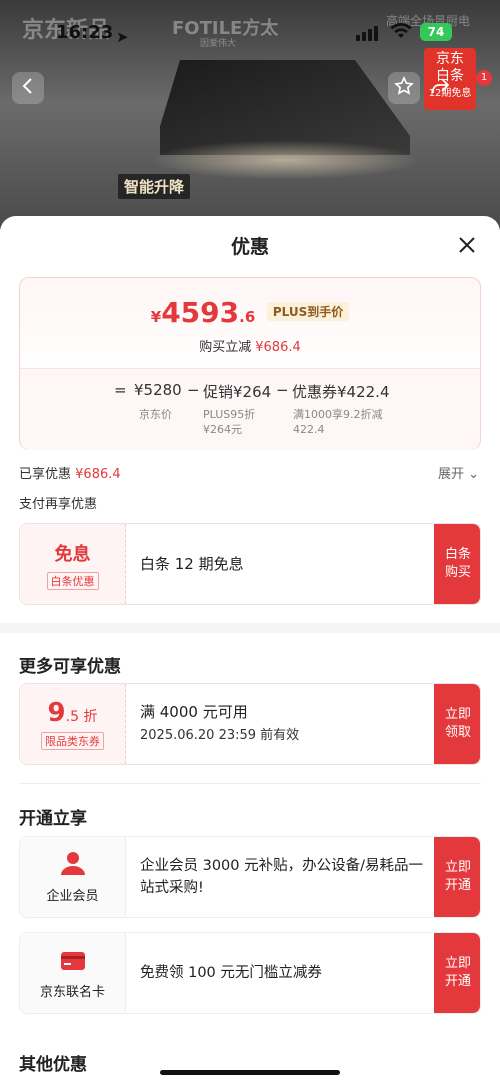  I want to click on expand-label: 展开, so click(451, 474).